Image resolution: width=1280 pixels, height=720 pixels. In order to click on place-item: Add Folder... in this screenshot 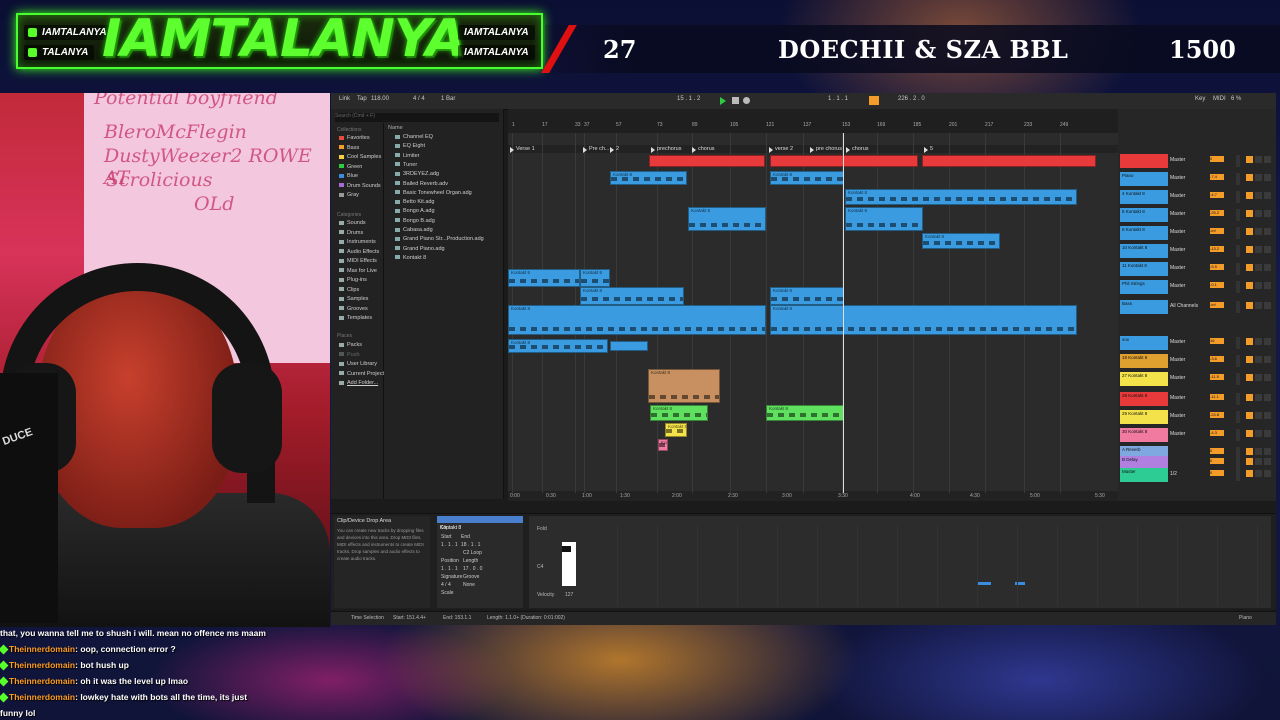, I will do `click(358, 383)`.